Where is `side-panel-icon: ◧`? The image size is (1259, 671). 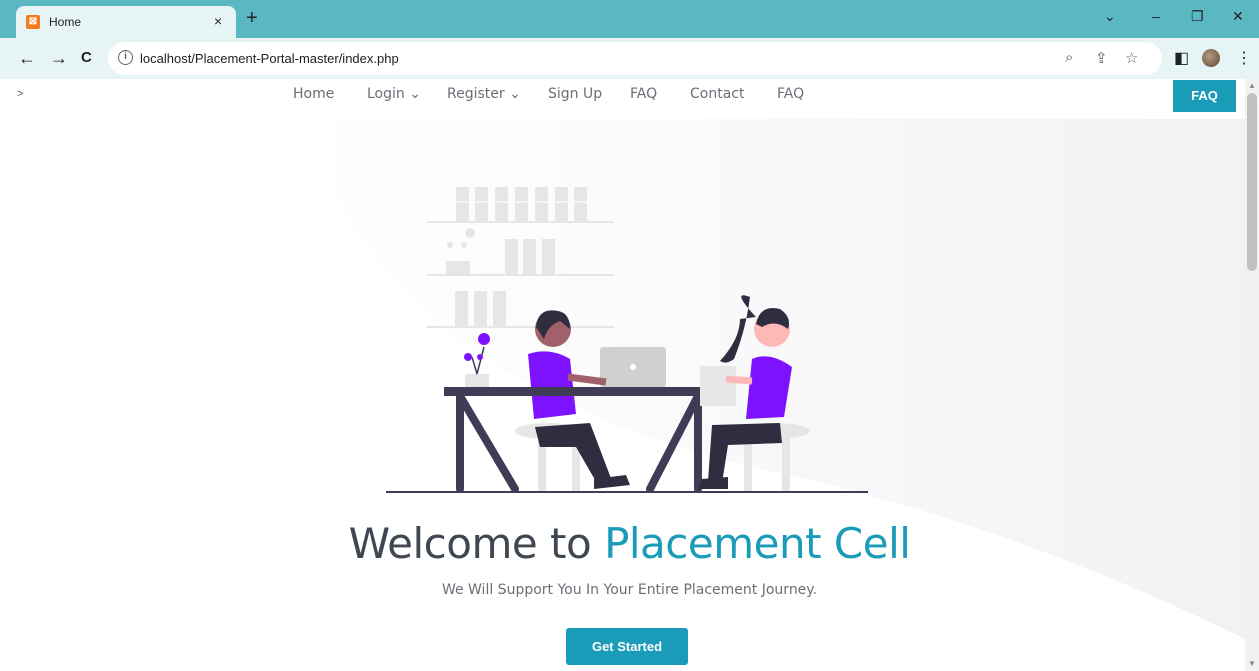
side-panel-icon: ◧ is located at coordinates (1181, 58).